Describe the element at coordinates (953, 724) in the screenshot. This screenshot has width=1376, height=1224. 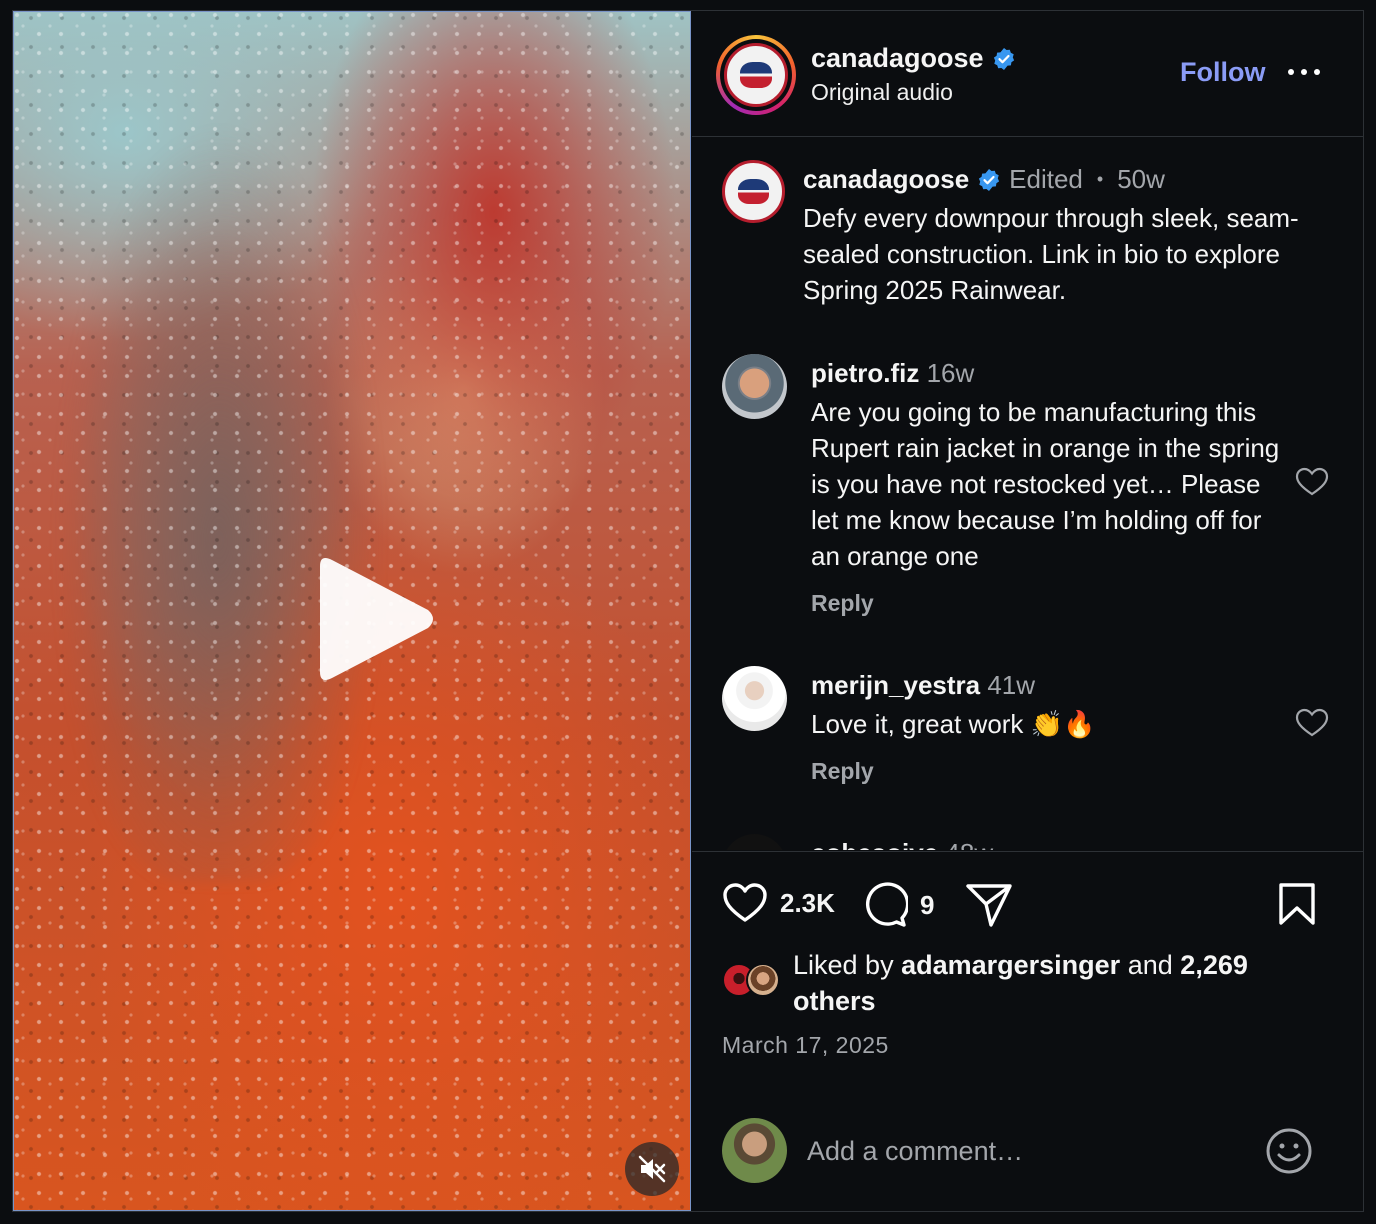
I see `comment-text: Love it, great work 👏🔥` at that location.